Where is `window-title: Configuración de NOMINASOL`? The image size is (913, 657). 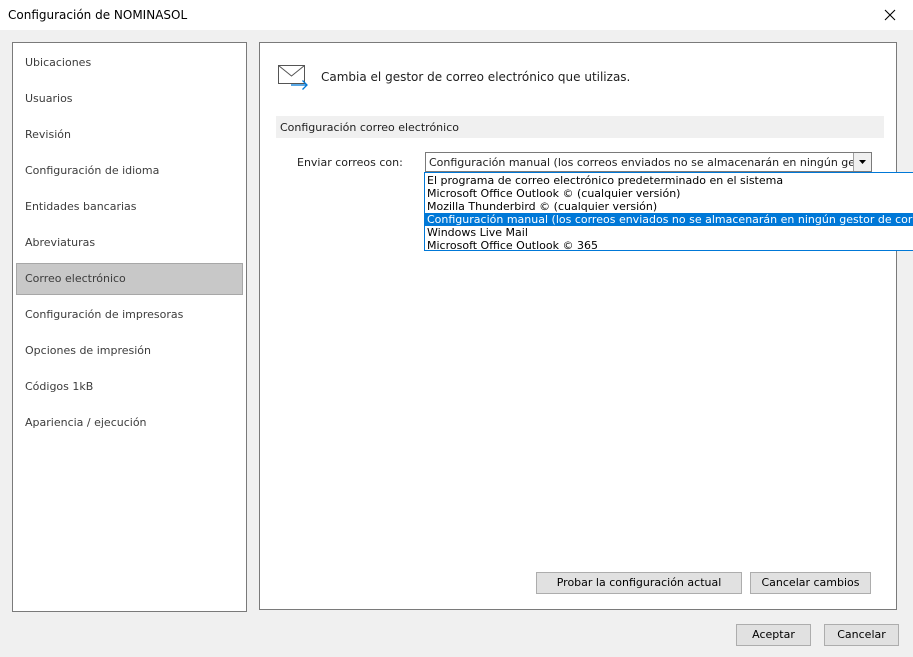
window-title: Configuración de NOMINASOL is located at coordinates (98, 15).